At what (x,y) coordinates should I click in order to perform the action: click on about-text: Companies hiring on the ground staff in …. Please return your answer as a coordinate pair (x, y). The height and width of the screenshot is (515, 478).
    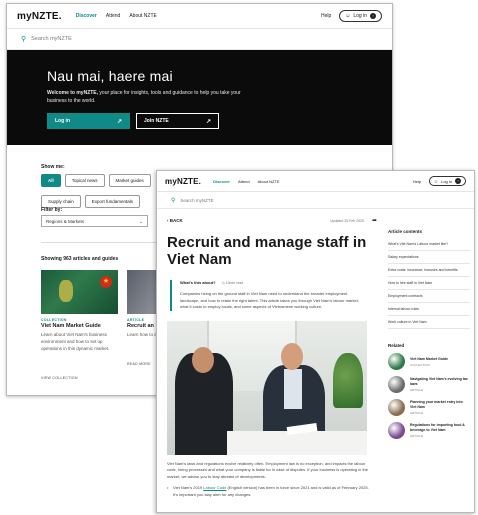
    Looking at the image, I should click on (269, 300).